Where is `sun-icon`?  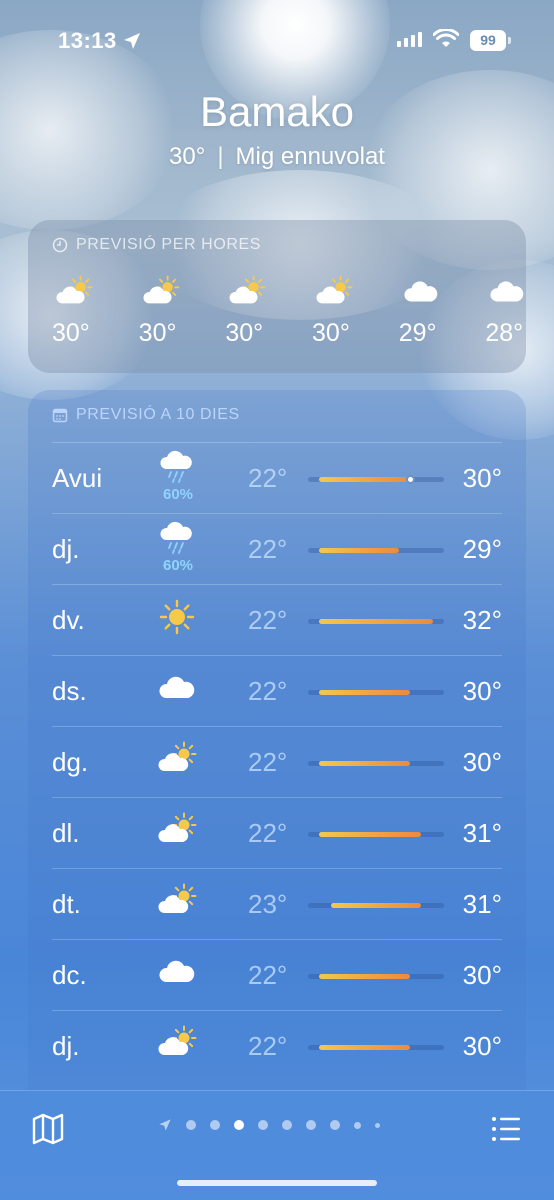
sun-icon is located at coordinates (177, 617).